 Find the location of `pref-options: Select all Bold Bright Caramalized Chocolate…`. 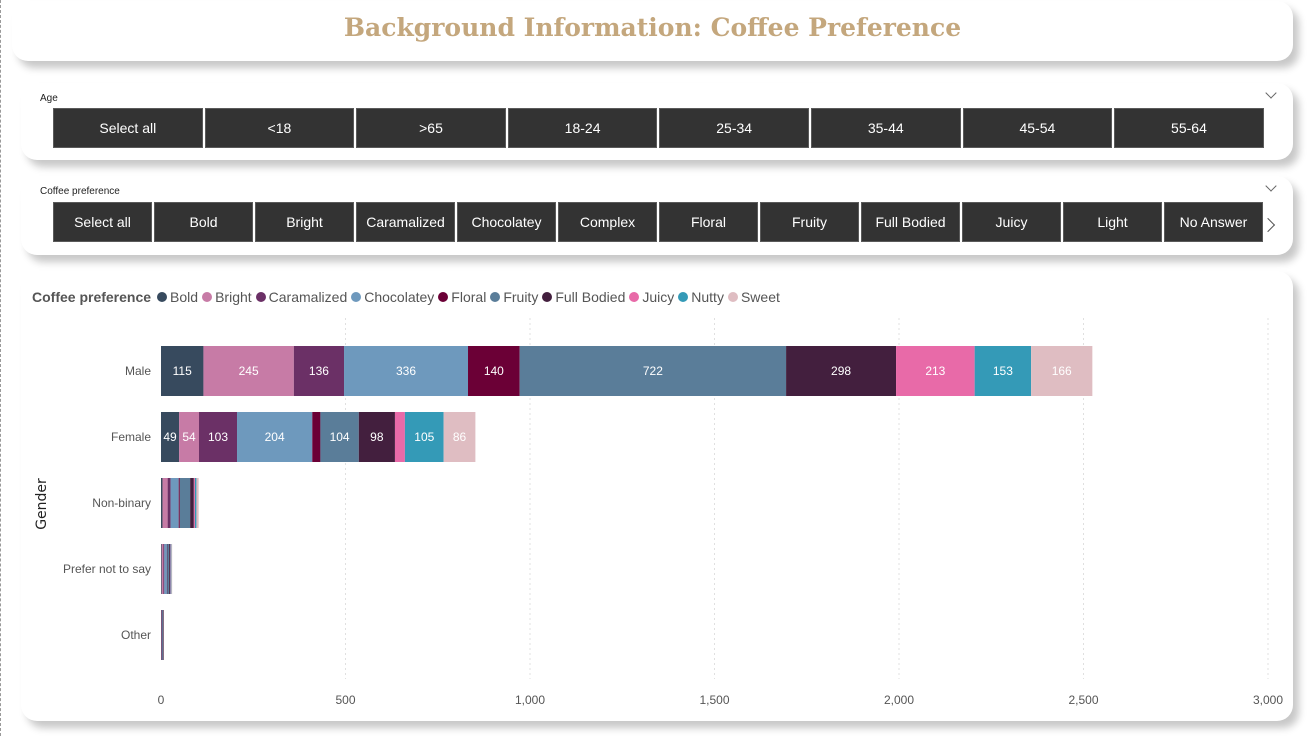

pref-options: Select all Bold Bright Caramalized Chocolate… is located at coordinates (658, 222).